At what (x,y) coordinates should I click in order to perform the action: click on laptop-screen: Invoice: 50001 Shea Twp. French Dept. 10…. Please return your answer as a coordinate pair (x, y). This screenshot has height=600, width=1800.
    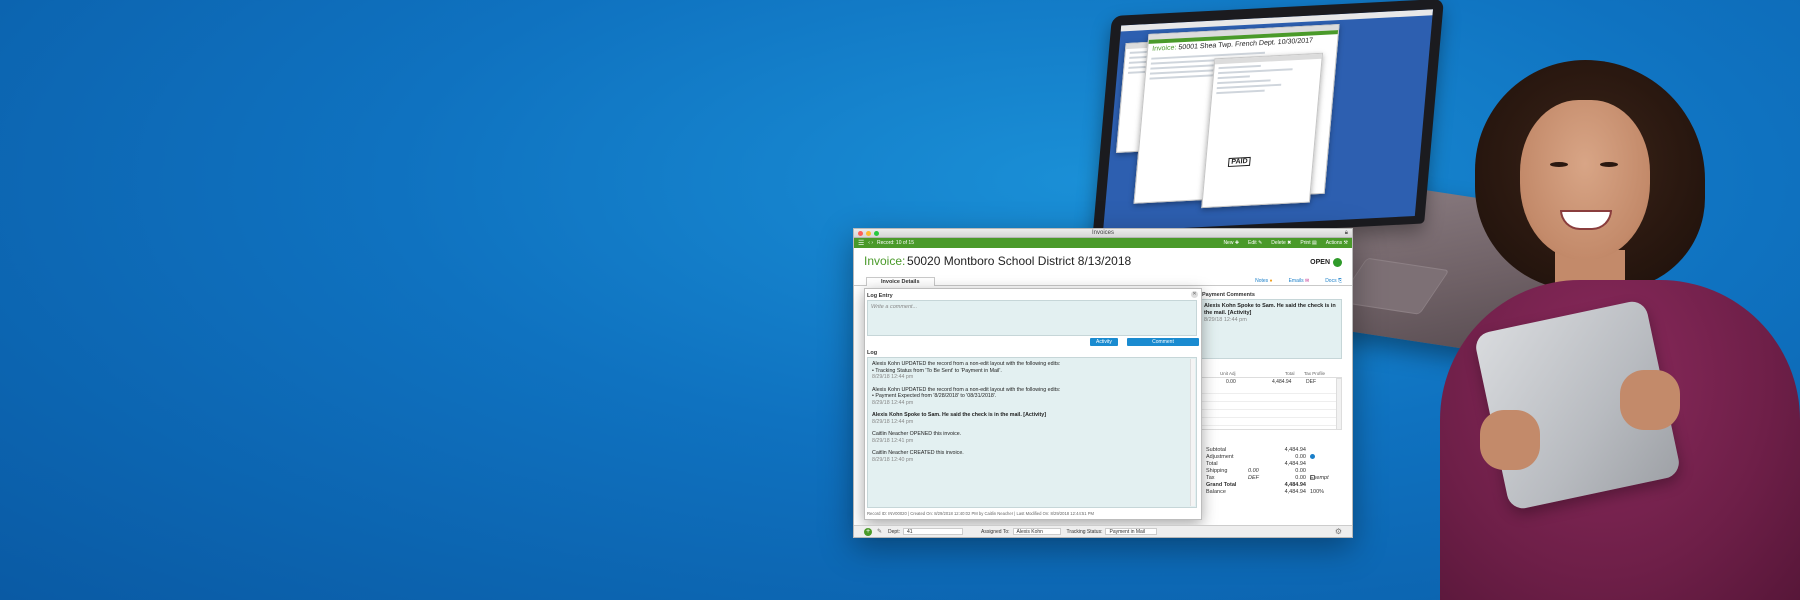
    Looking at the image, I should click on (1268, 121).